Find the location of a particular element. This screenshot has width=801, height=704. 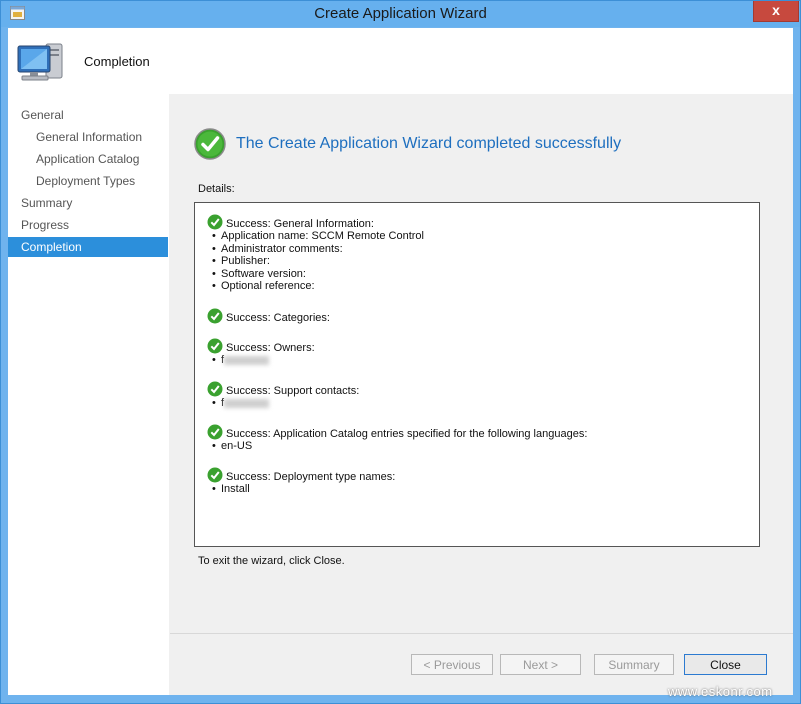

detail-header: Success: Owners: is located at coordinates (270, 348).